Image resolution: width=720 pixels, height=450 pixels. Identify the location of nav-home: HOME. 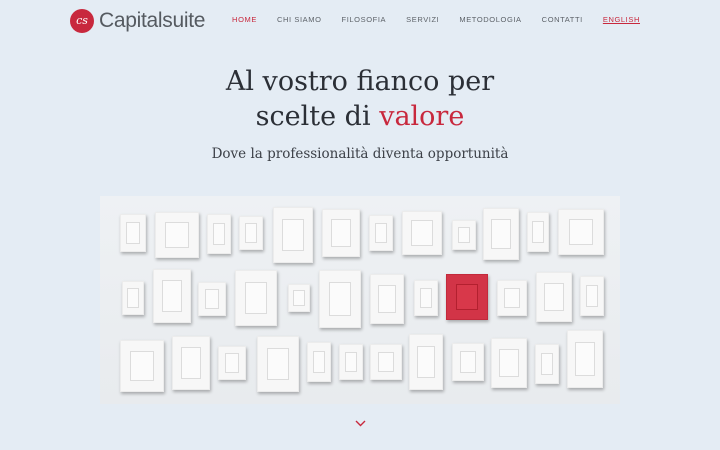
(244, 19).